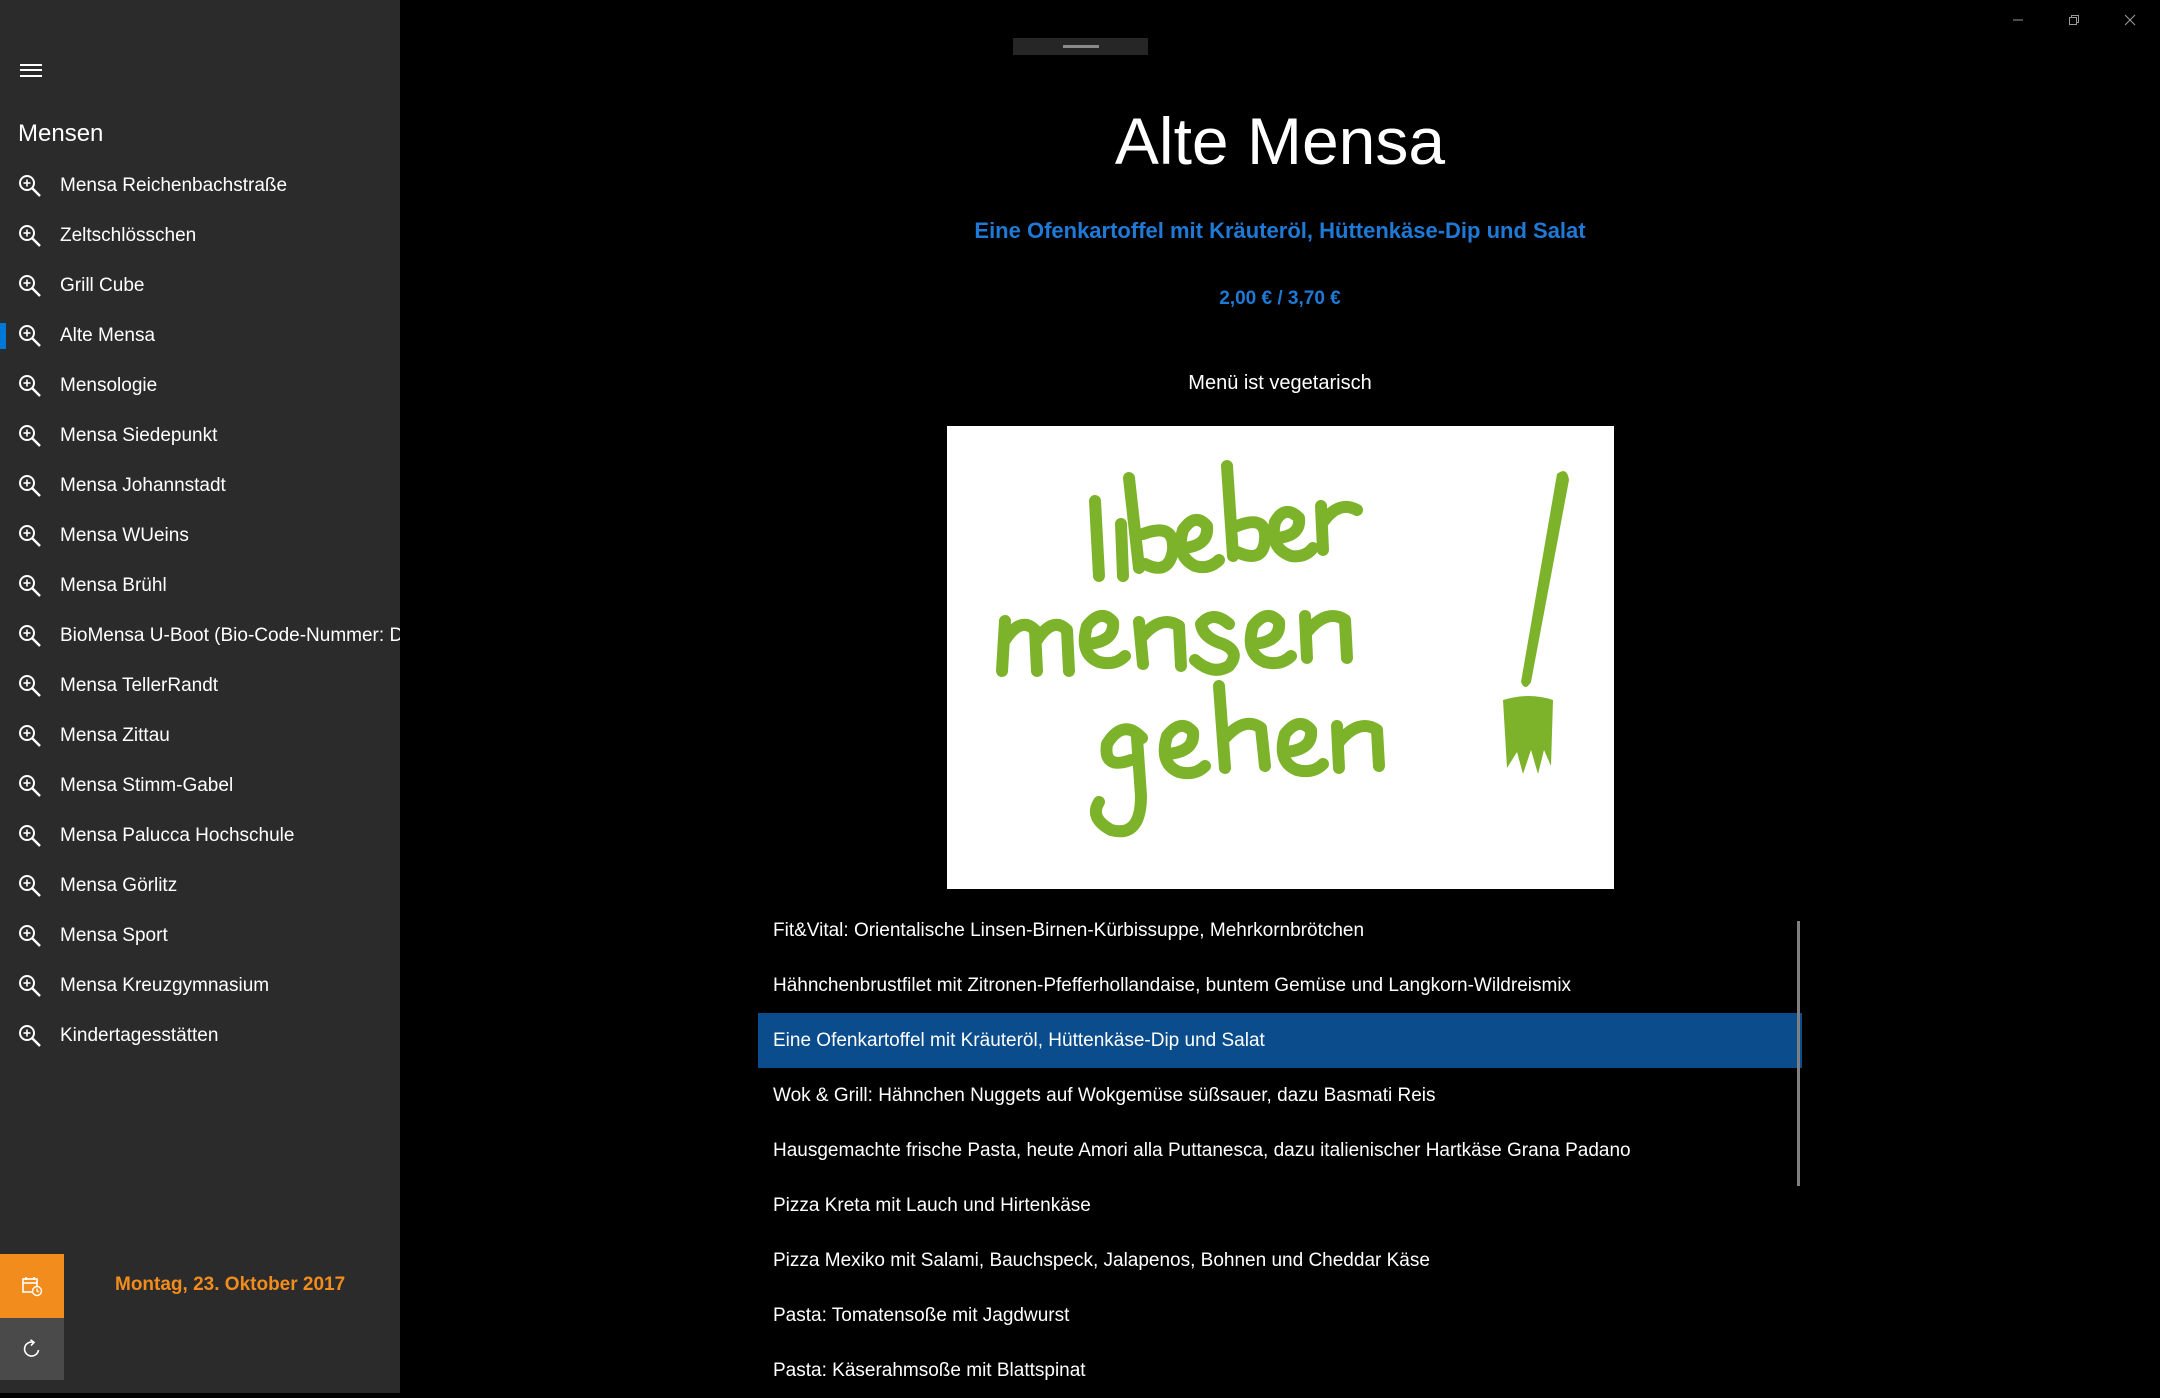 The height and width of the screenshot is (1398, 2160). I want to click on nav-item: Mensa TellerRandt, so click(200, 686).